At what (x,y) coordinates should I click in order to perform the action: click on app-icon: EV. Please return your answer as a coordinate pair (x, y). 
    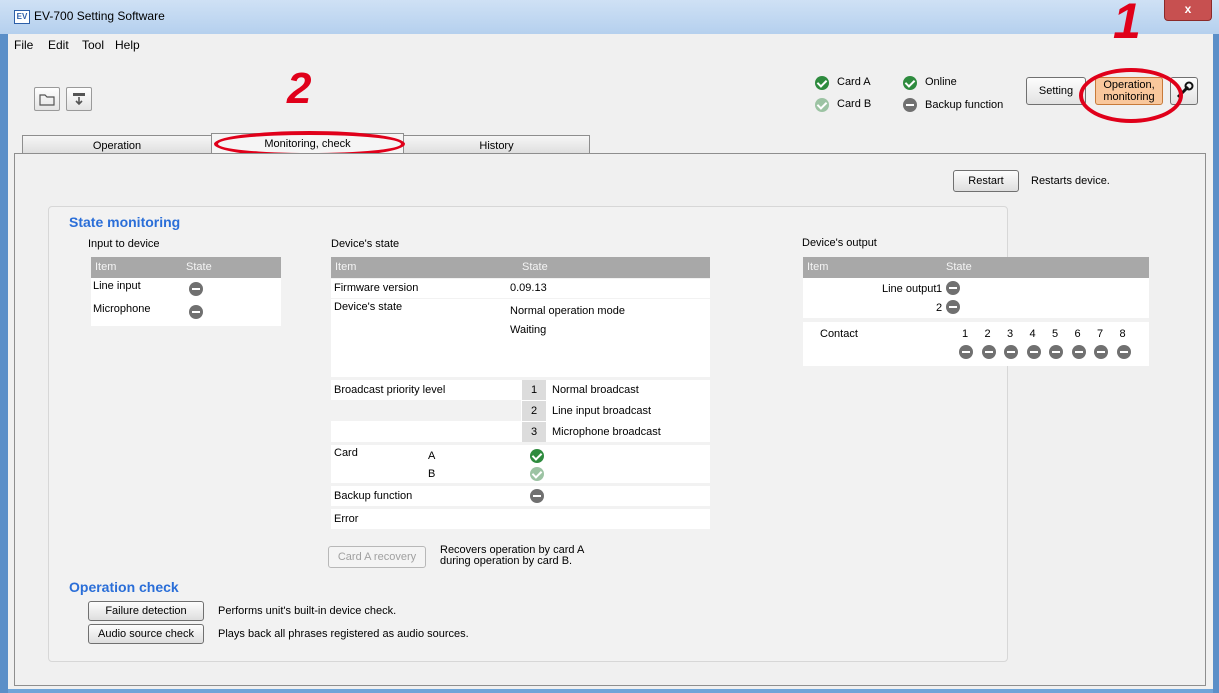
    Looking at the image, I should click on (22, 17).